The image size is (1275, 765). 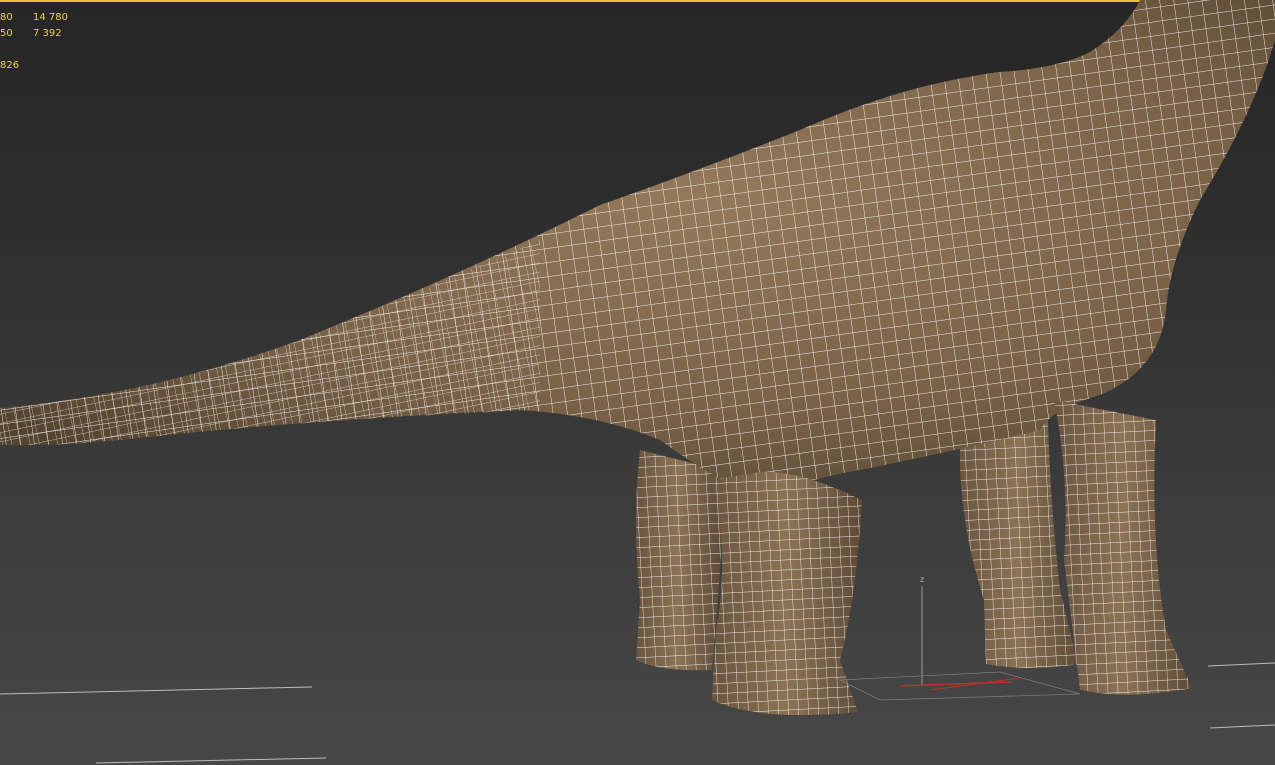 What do you see at coordinates (922, 579) in the screenshot?
I see `gizmo-axis-z-label: z` at bounding box center [922, 579].